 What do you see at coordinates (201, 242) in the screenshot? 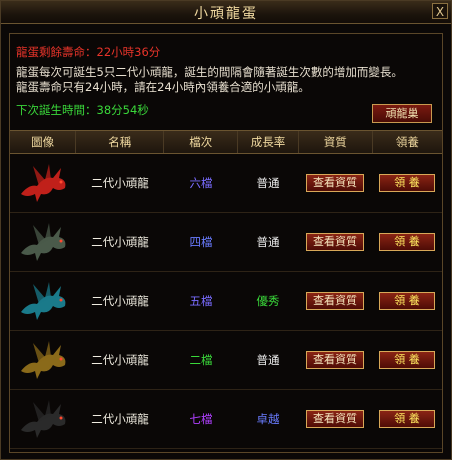
I see `dragon-grade: 四檔` at bounding box center [201, 242].